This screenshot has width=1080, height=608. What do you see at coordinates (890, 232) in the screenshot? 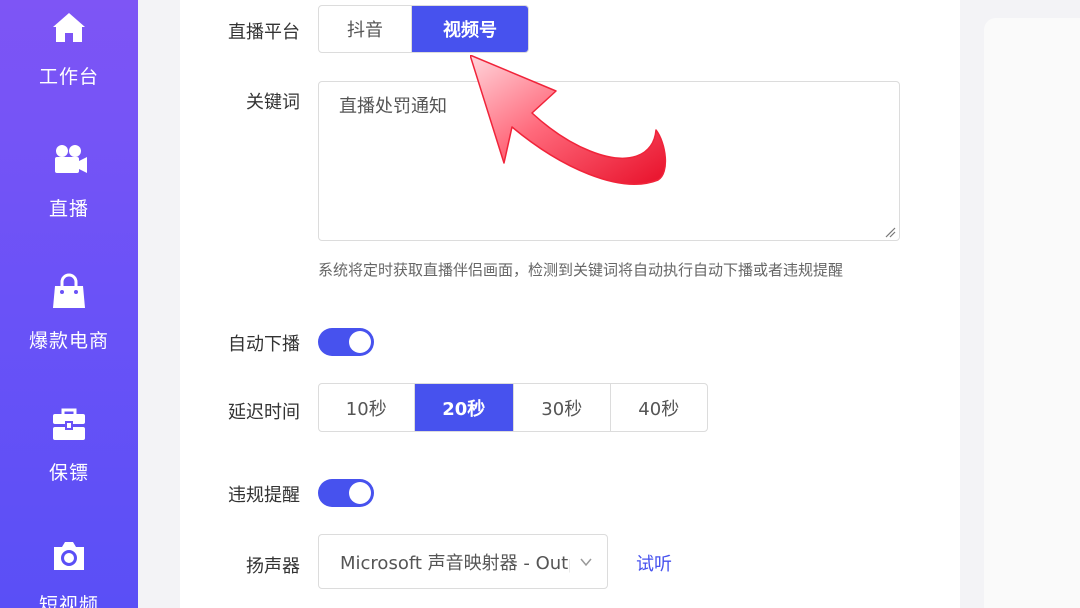
I see `resize-handle-icon` at bounding box center [890, 232].